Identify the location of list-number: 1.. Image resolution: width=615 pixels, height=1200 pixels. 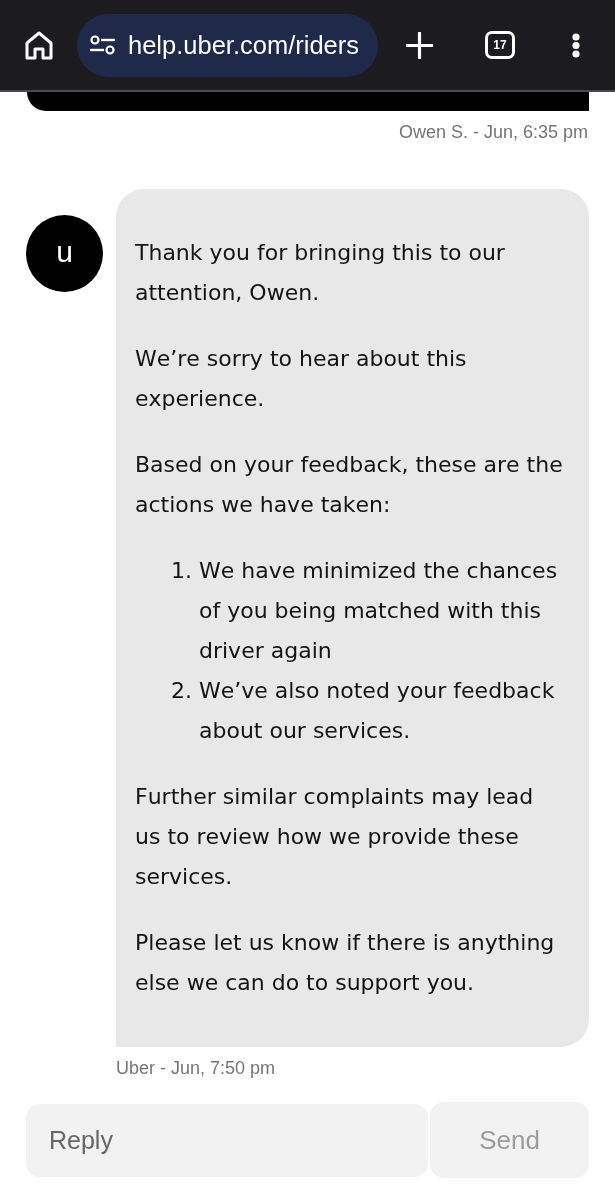
(181, 571).